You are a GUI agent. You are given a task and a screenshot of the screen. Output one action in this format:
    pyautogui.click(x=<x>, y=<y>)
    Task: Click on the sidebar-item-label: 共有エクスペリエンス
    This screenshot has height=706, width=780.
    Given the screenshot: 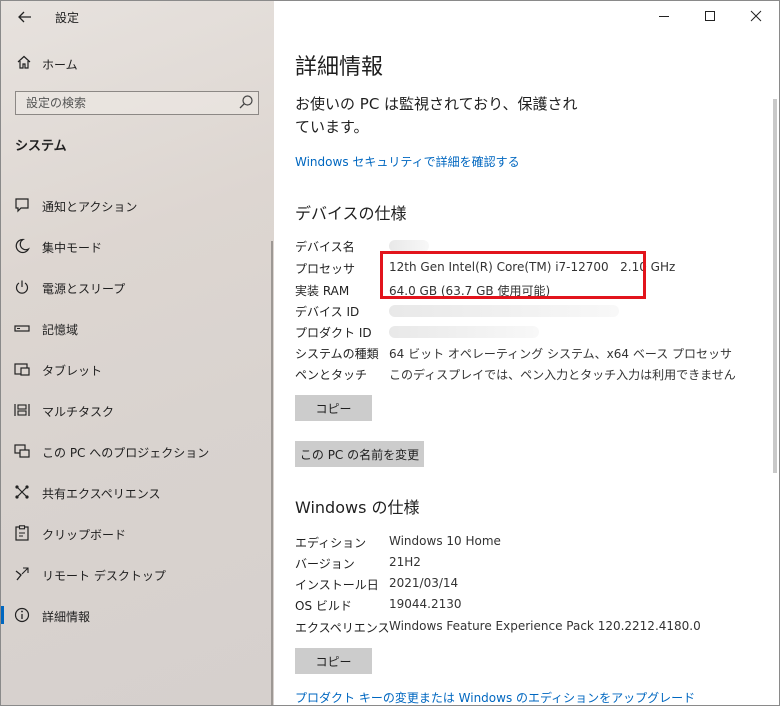 What is the action you would take?
    pyautogui.click(x=101, y=494)
    